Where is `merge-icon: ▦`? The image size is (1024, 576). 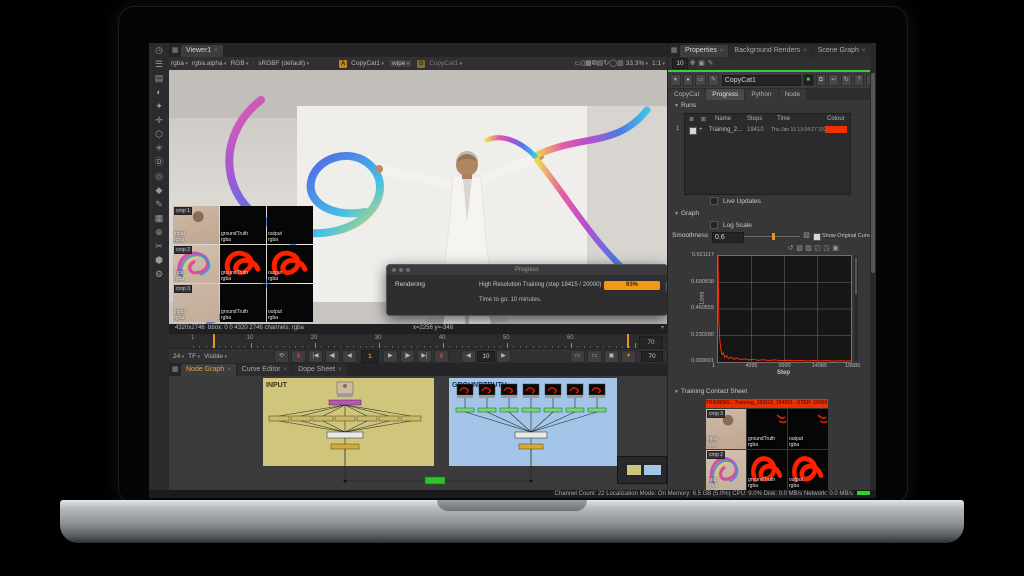
merge-icon: ▦ is located at coordinates (159, 218).